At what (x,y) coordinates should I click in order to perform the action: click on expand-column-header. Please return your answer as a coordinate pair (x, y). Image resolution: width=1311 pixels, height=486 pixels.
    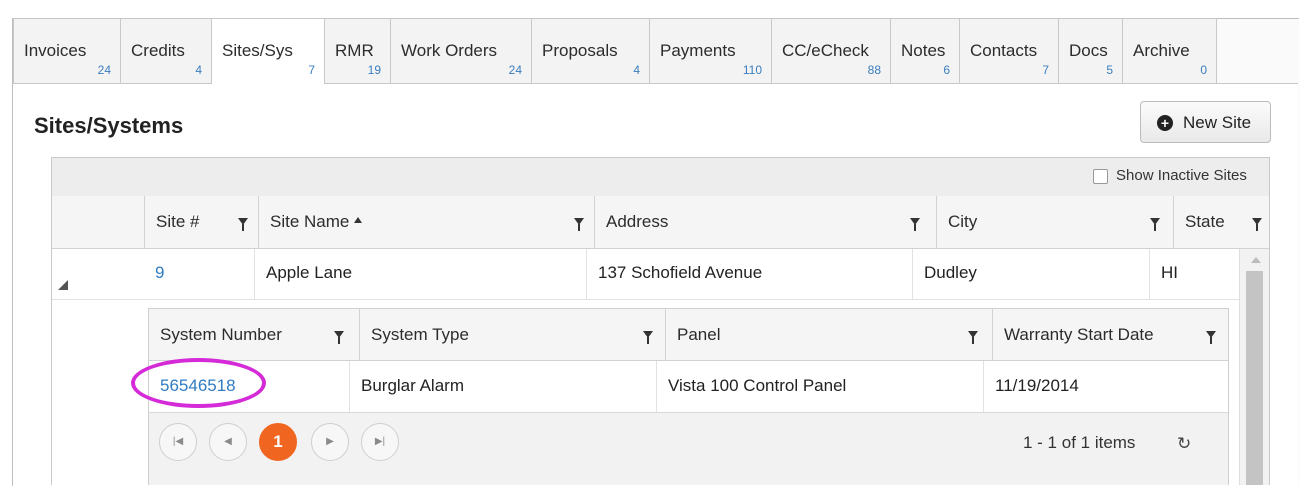
    Looking at the image, I should click on (98, 222).